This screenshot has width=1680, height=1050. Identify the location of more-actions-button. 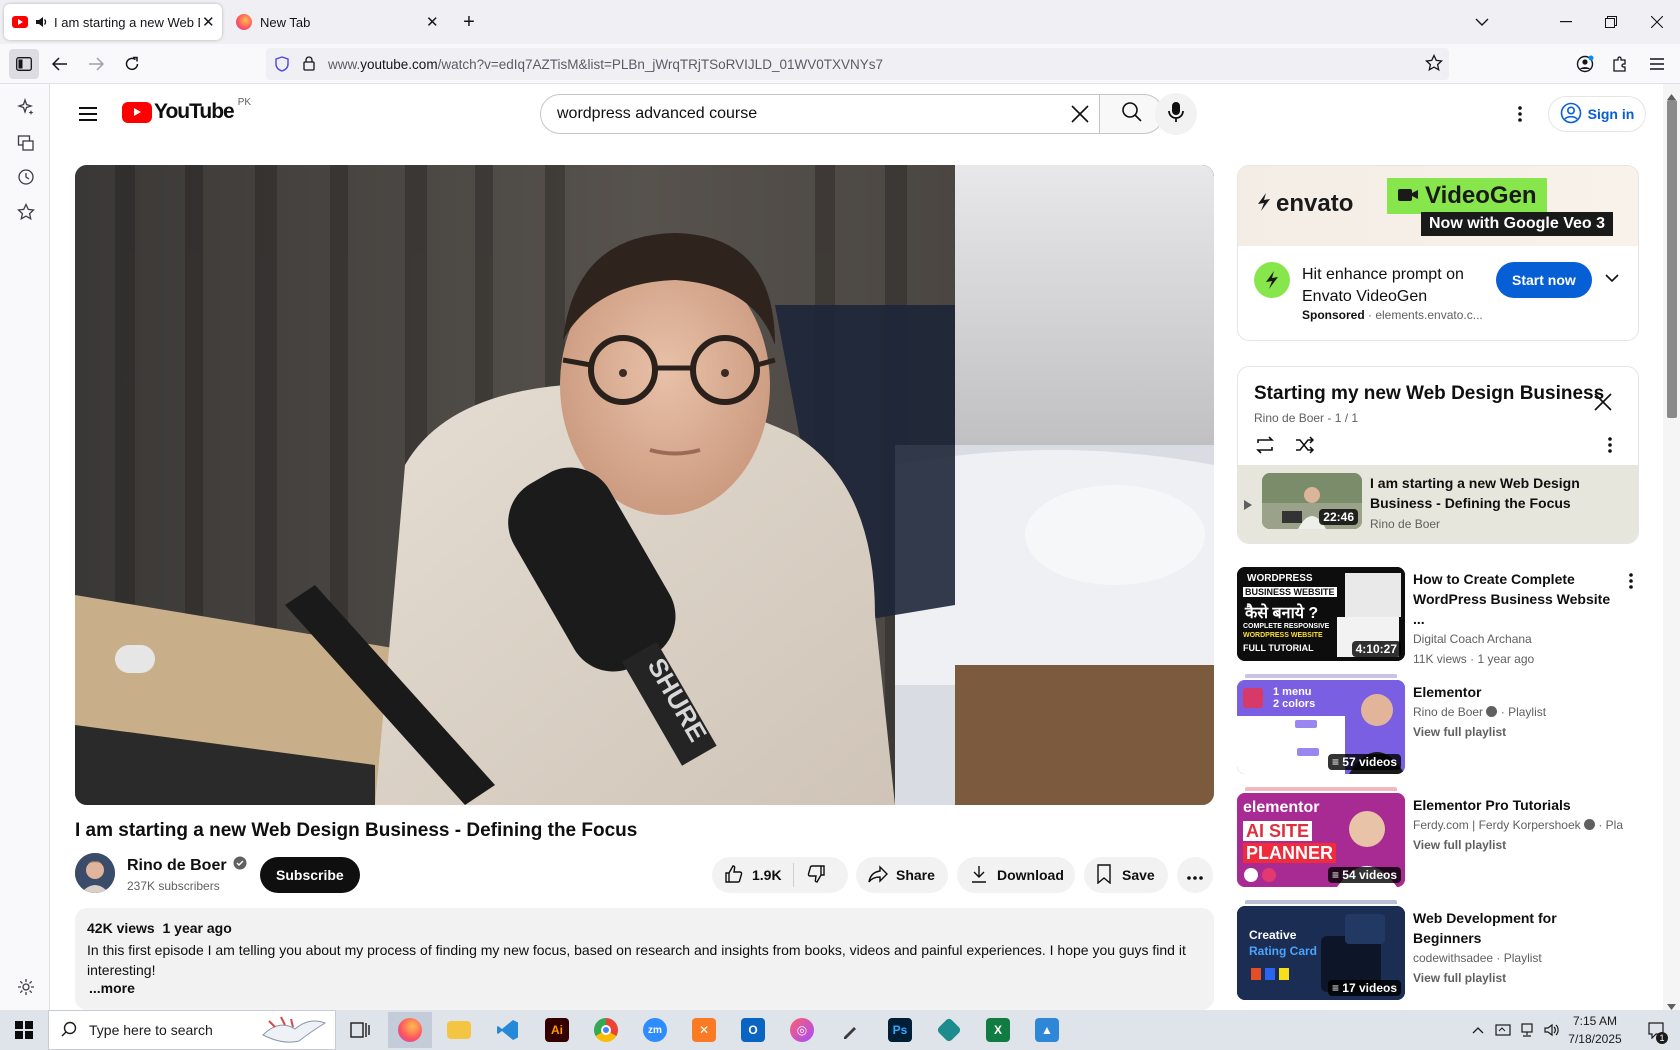
(1195, 875).